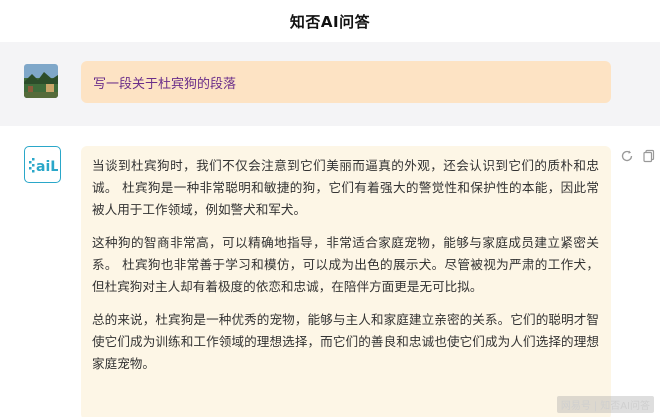  What do you see at coordinates (346, 82) in the screenshot?
I see `user-message-bubble: 写一段关于杜宾狗的段落` at bounding box center [346, 82].